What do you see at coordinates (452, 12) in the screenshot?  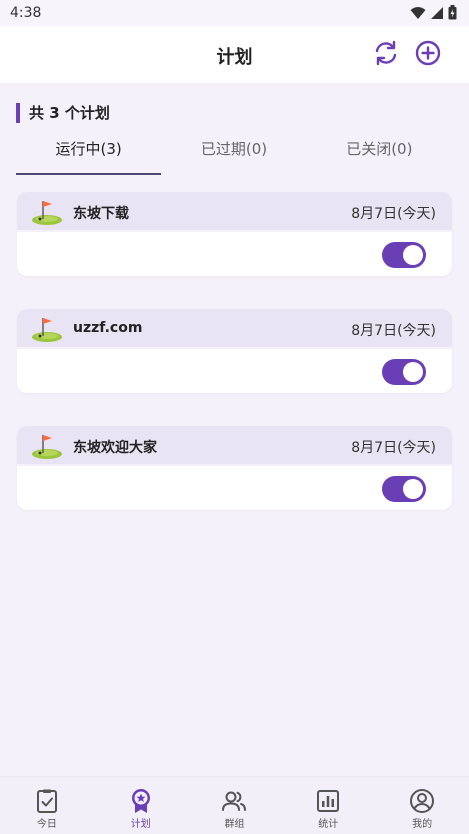 I see `battery-icon` at bounding box center [452, 12].